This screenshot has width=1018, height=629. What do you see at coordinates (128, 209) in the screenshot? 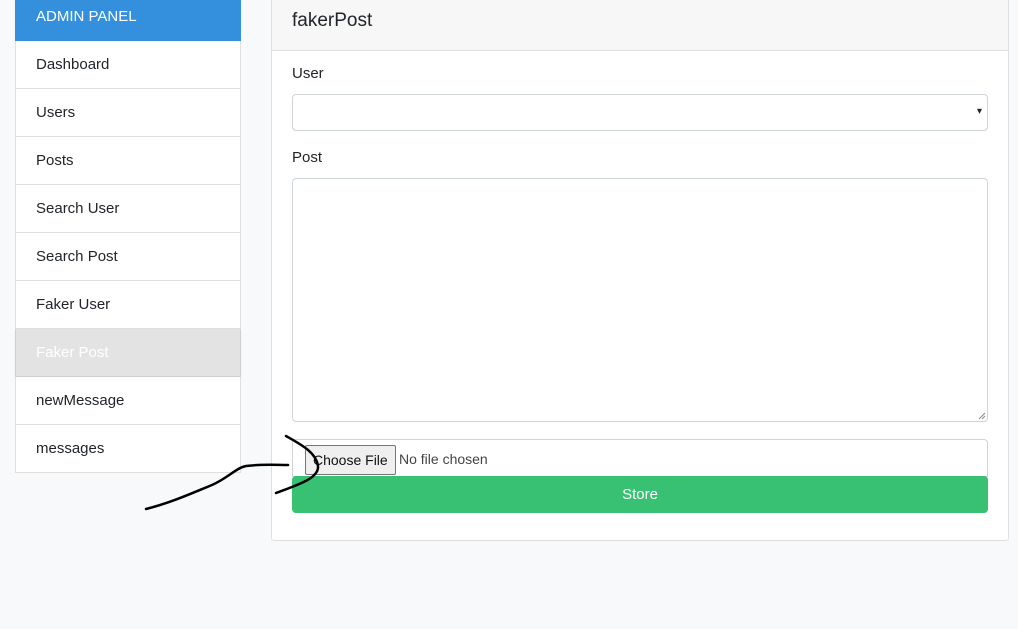
I see `sidebar-item-search-user: Search User` at bounding box center [128, 209].